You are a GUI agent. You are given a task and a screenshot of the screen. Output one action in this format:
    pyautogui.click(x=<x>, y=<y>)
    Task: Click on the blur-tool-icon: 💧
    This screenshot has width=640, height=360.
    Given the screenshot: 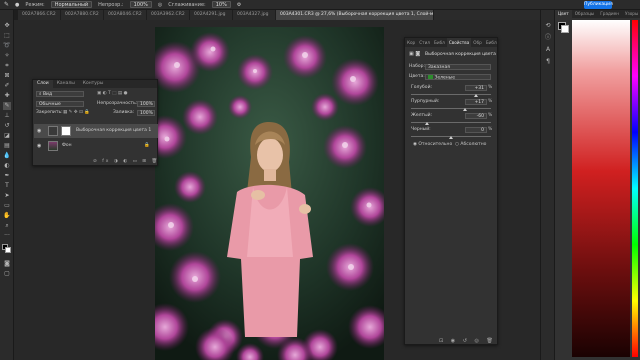 What is the action you would take?
    pyautogui.click(x=7, y=156)
    